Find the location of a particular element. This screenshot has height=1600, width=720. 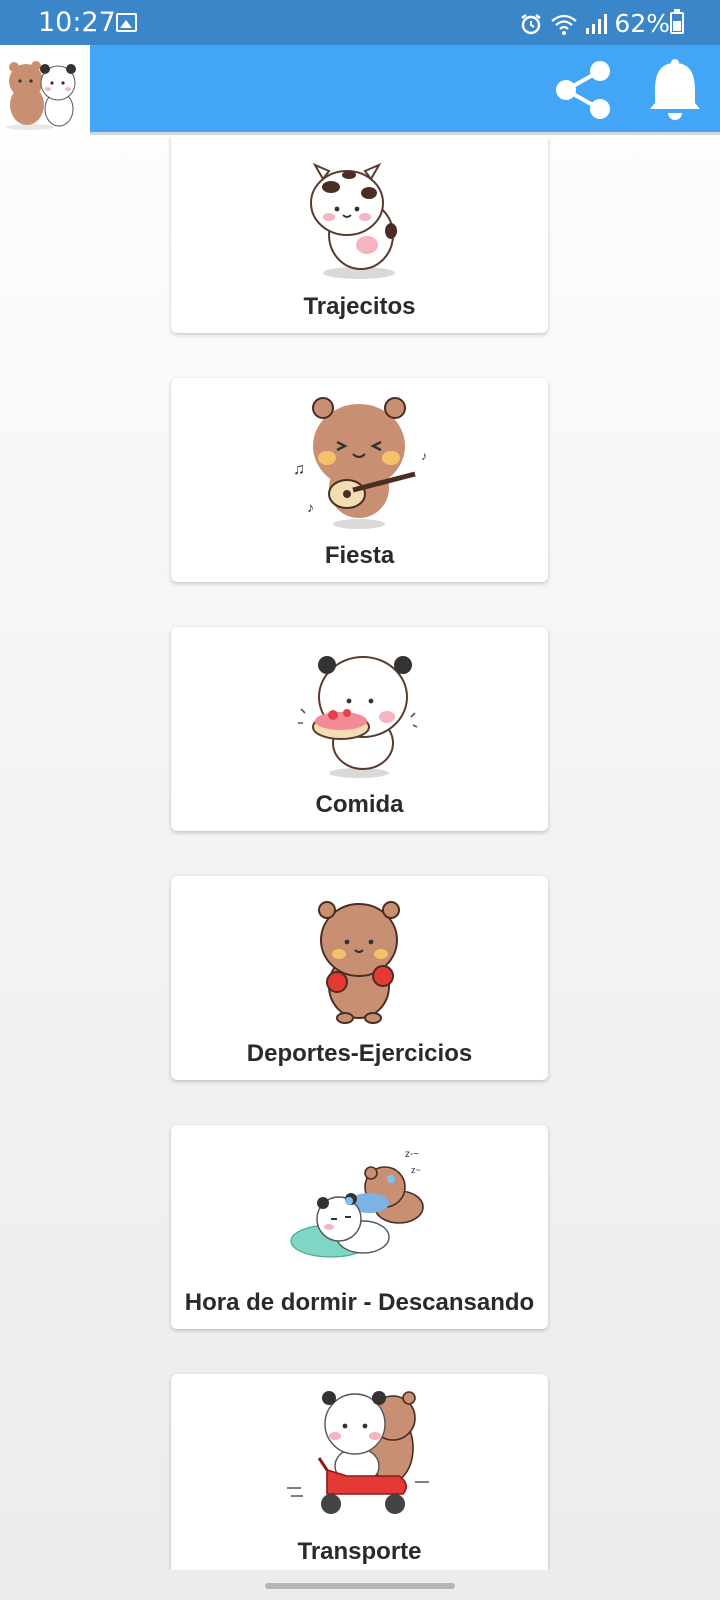

category-card-comida: Comida is located at coordinates (359, 729).